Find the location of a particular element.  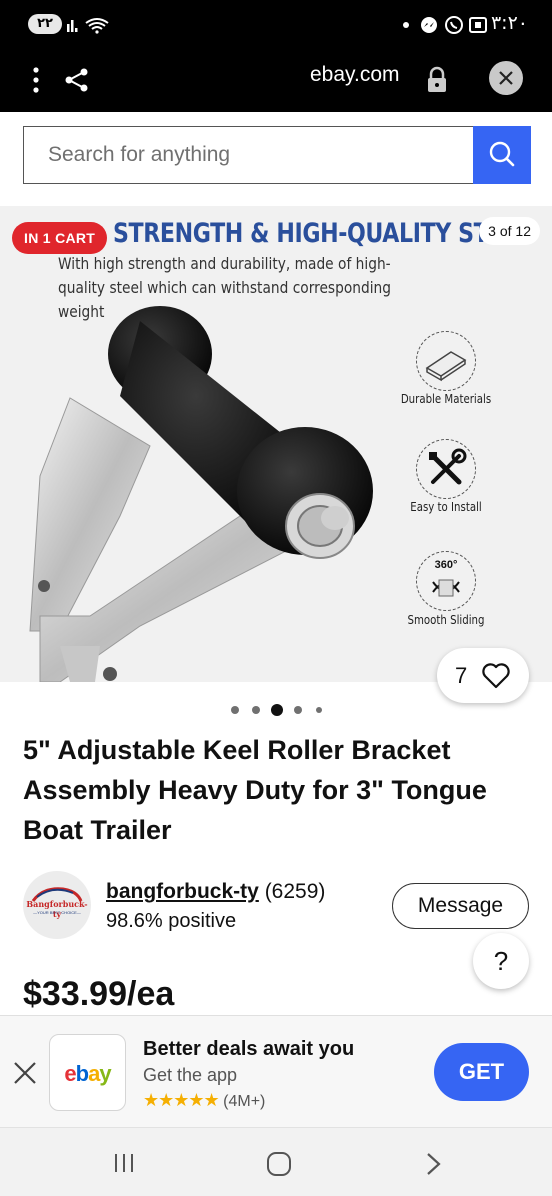

seller-feedback-score: (6259) is located at coordinates (295, 891).